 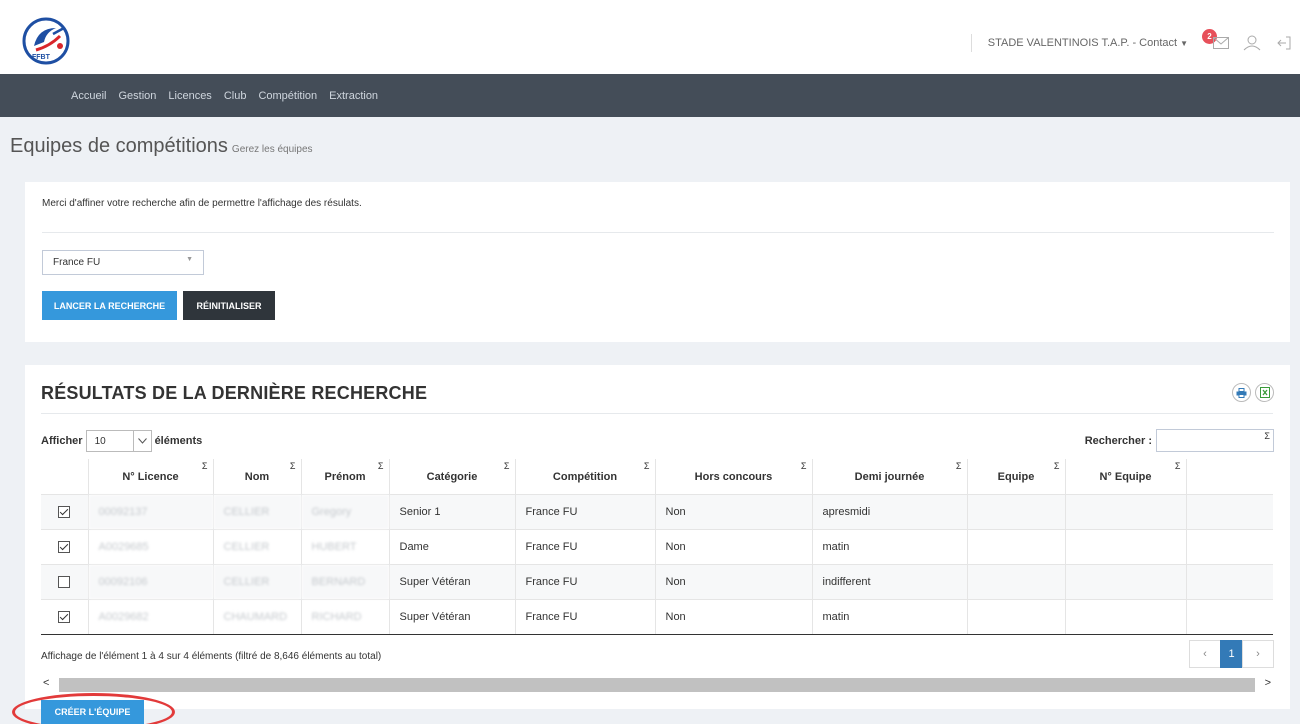 I want to click on cell-licence: 00092137, so click(x=150, y=512).